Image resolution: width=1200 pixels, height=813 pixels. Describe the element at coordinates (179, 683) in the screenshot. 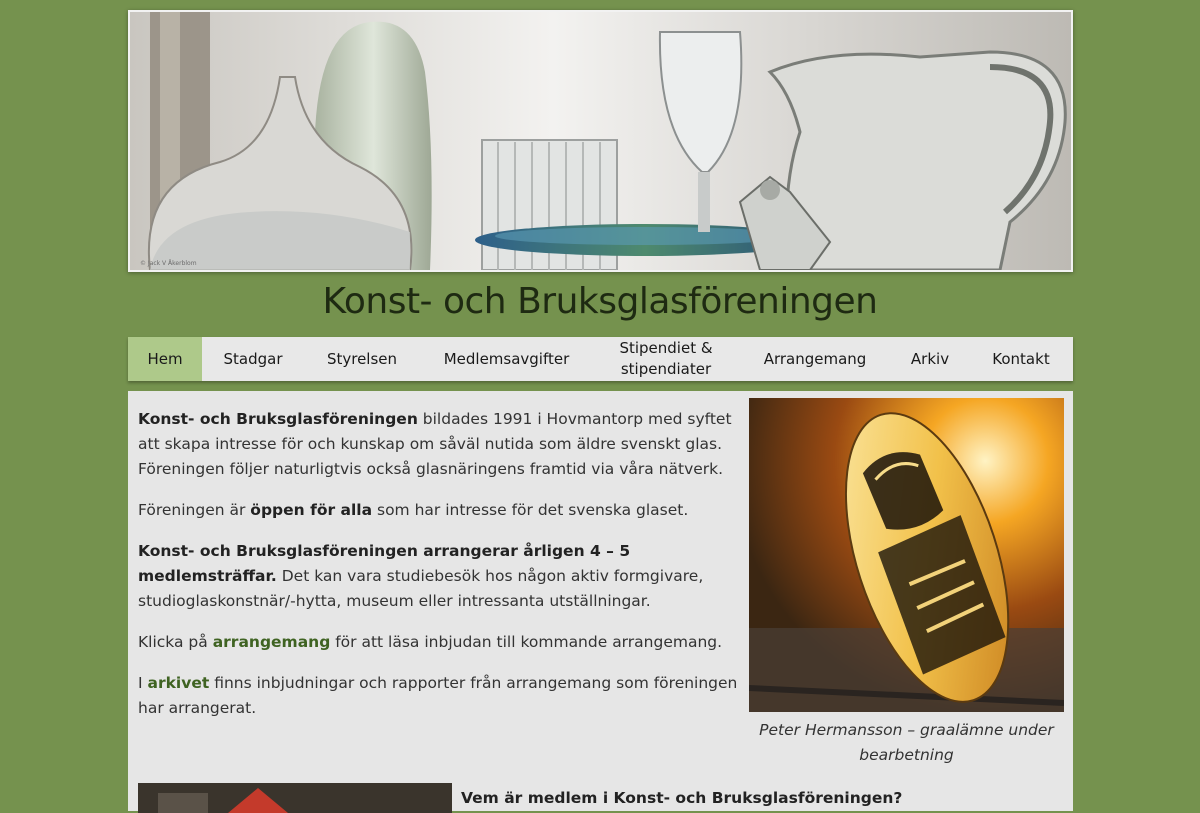

I see `archive-link: arkivet` at that location.